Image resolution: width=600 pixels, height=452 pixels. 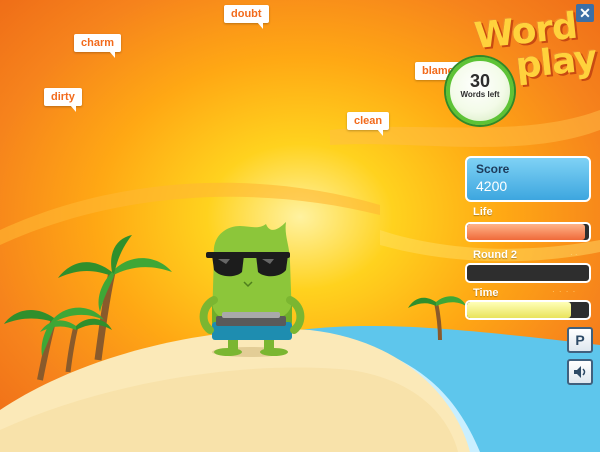 I want to click on falling-word: clean, so click(x=368, y=124).